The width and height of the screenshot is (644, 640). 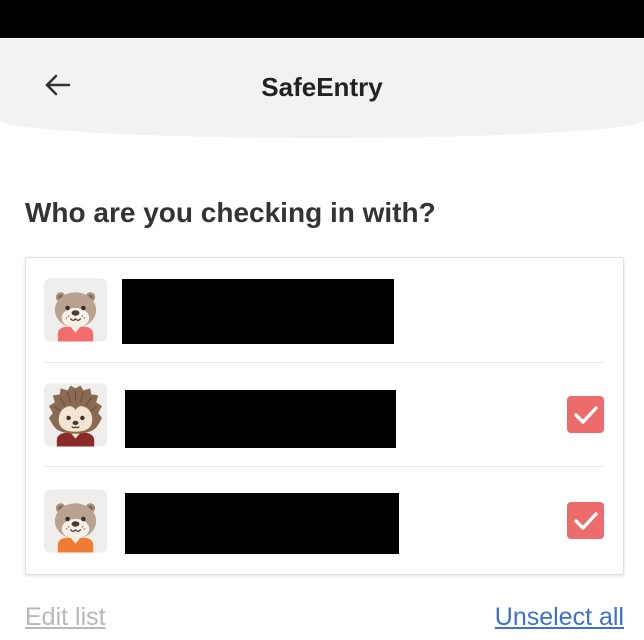 What do you see at coordinates (559, 617) in the screenshot?
I see `unselect-all-link: Unselect all` at bounding box center [559, 617].